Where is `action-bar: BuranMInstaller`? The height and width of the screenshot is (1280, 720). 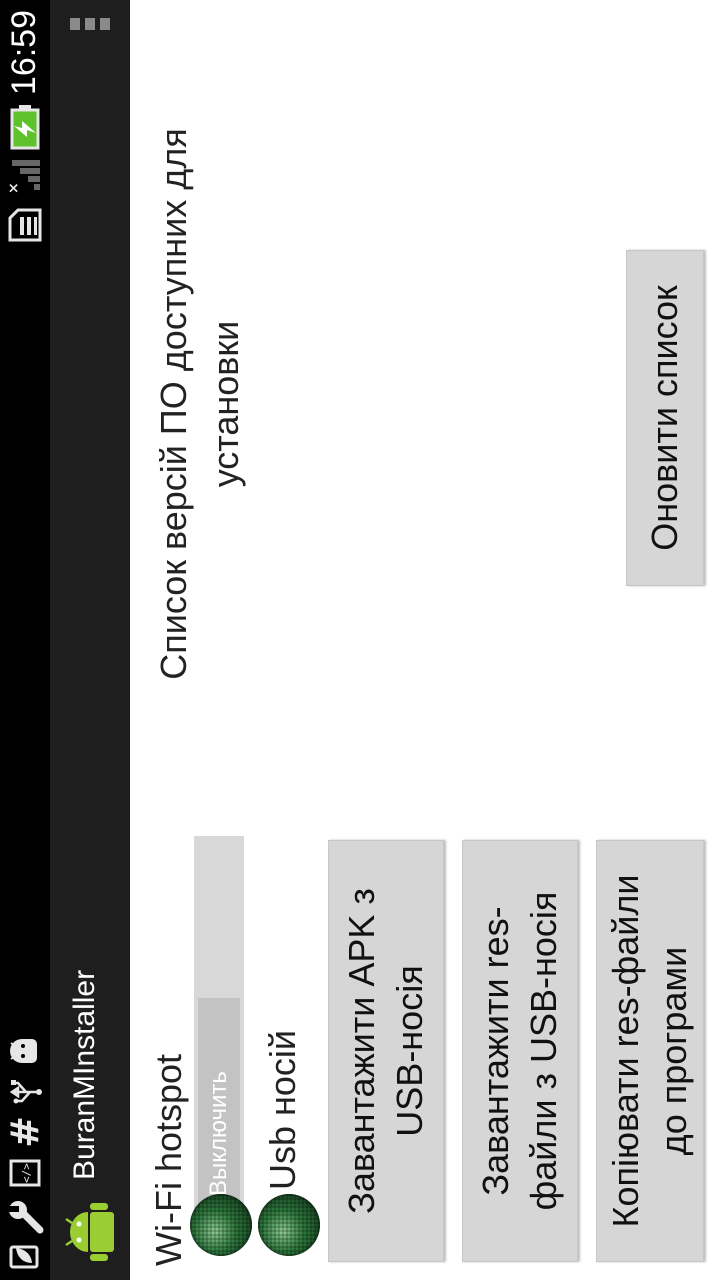 action-bar: BuranMInstaller is located at coordinates (90, 640).